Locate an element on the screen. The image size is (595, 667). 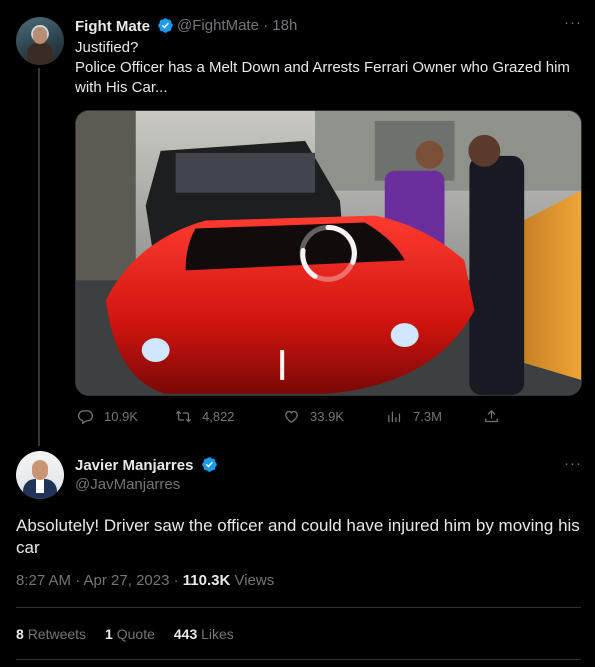
retweet-count: 4,822 is located at coordinates (218, 416).